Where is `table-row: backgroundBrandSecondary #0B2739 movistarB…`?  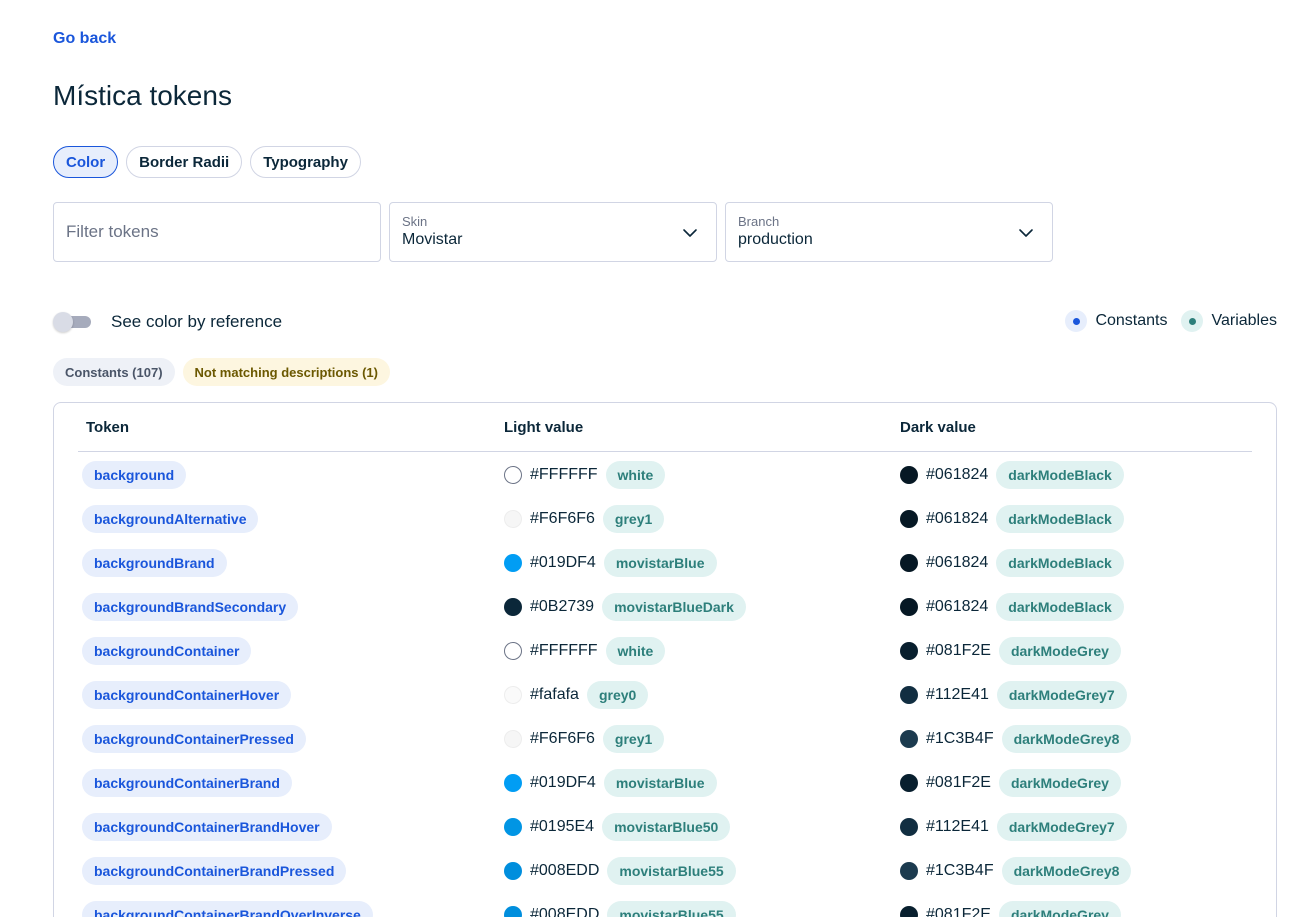
table-row: backgroundBrandSecondary #0B2739 movistarB… is located at coordinates (665, 607).